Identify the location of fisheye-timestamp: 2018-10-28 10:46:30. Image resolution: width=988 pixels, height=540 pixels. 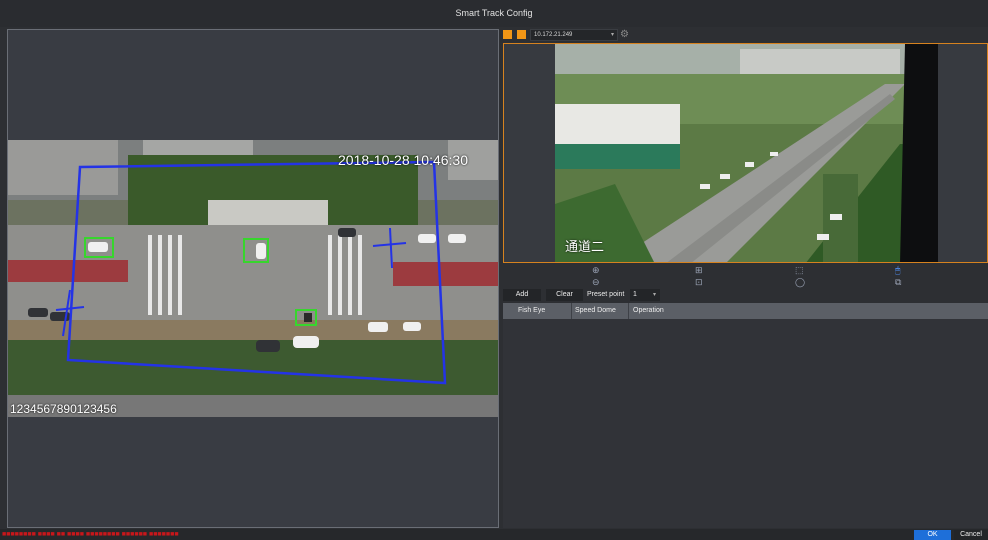
(403, 160).